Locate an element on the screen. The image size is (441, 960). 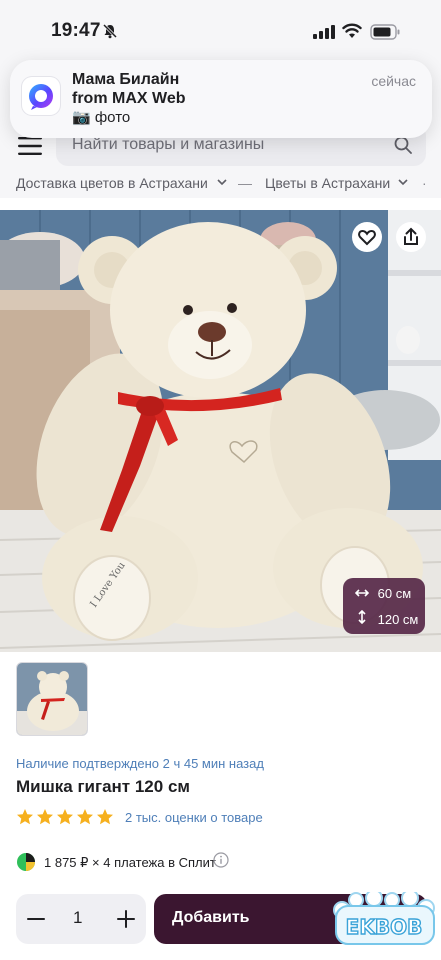
search-icon is located at coordinates (403, 145).